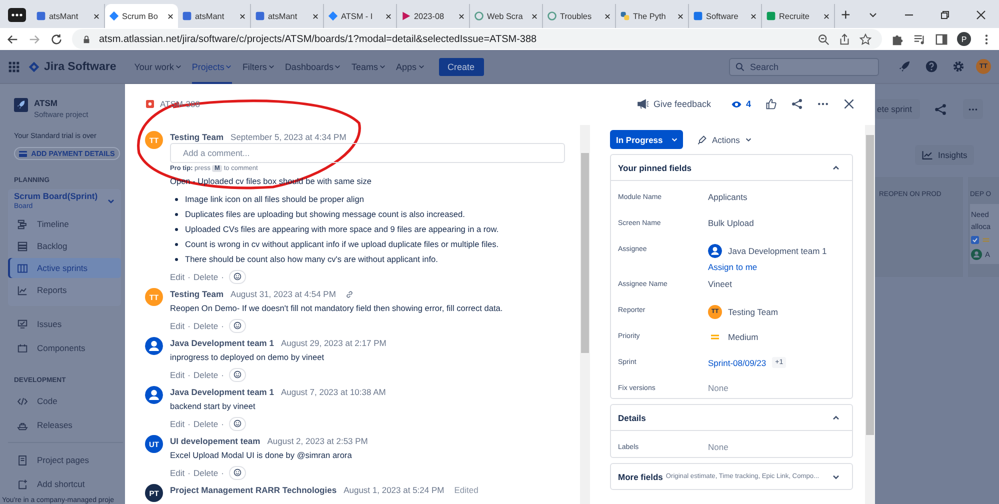 The image size is (999, 504). Describe the element at coordinates (64, 224) in the screenshot. I see `sidebar-item: Timeline` at that location.